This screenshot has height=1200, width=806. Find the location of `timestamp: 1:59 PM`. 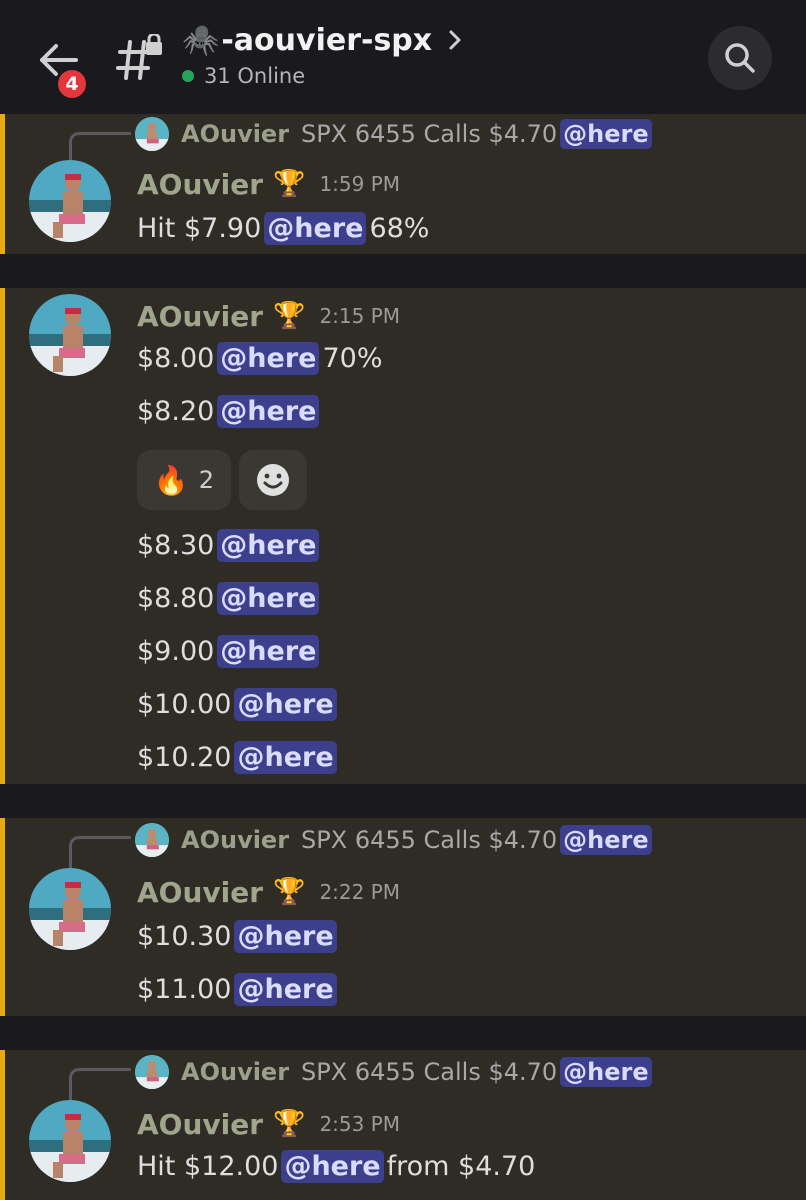

timestamp: 1:59 PM is located at coordinates (360, 184).